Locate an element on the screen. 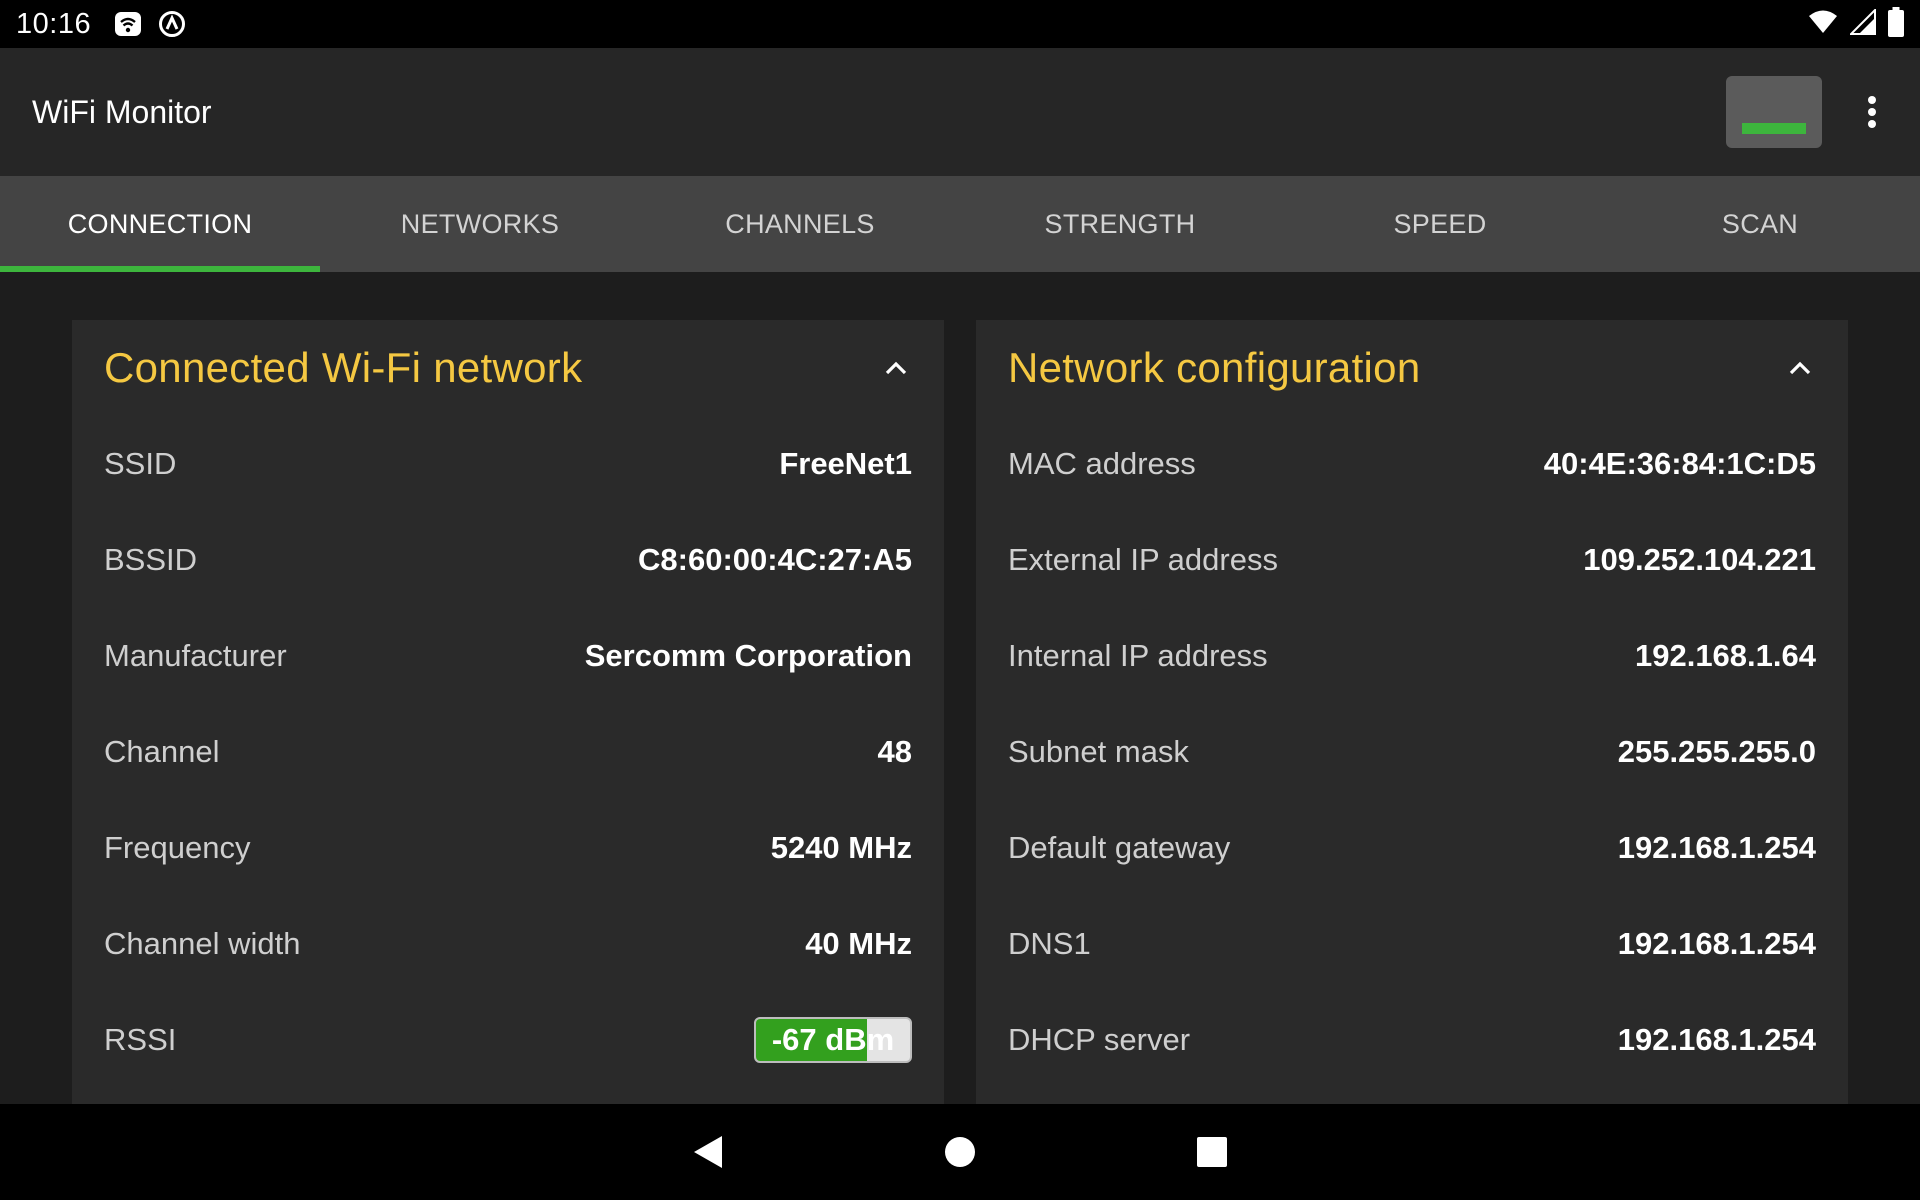 Image resolution: width=1920 pixels, height=1200 pixels. info-row: External IP address 109.252.104.221 is located at coordinates (1412, 560).